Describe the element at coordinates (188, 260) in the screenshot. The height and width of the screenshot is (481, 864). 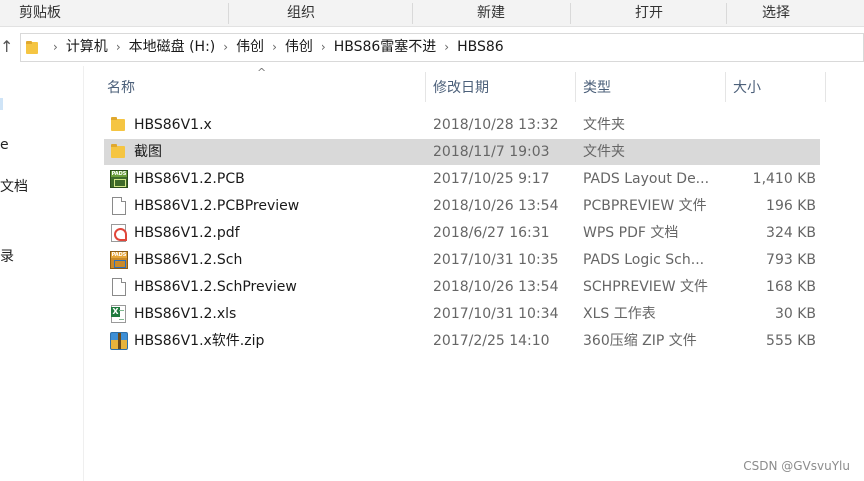
I see `file-name: HBS86V1.2.Sch` at that location.